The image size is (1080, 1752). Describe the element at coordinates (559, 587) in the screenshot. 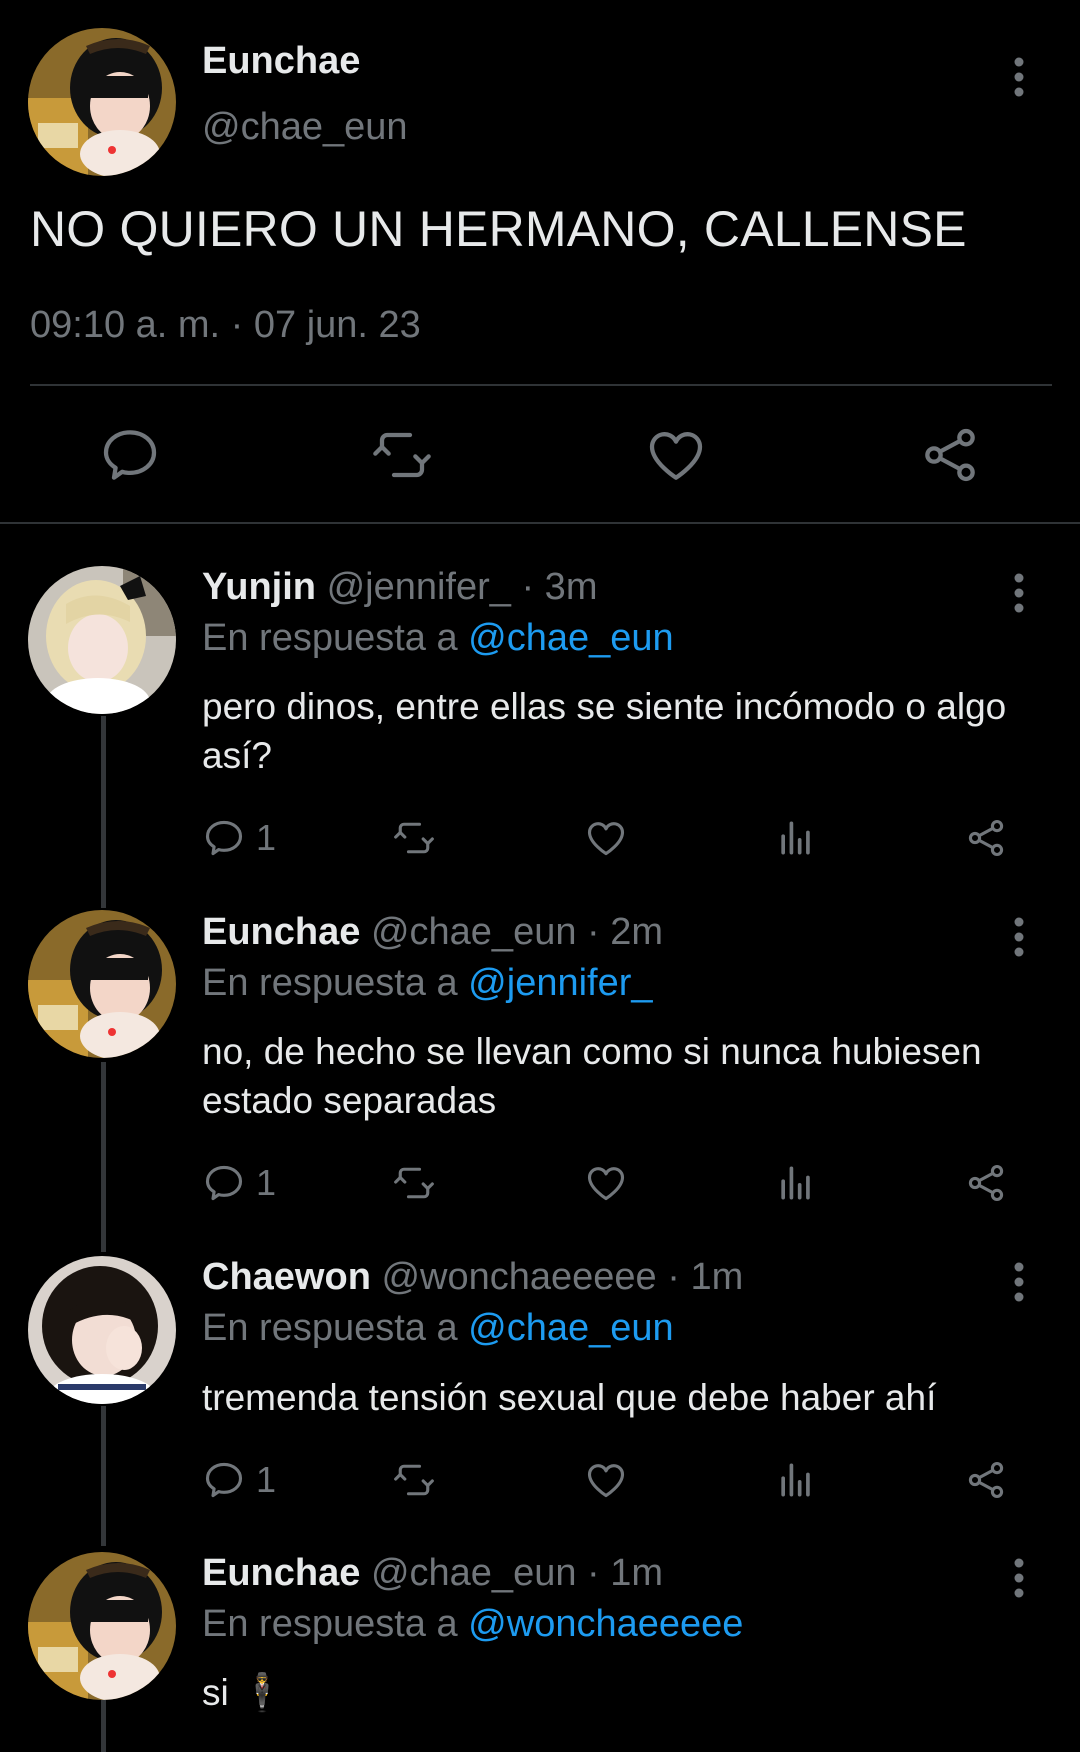

I see `reply-time: · 3m` at that location.